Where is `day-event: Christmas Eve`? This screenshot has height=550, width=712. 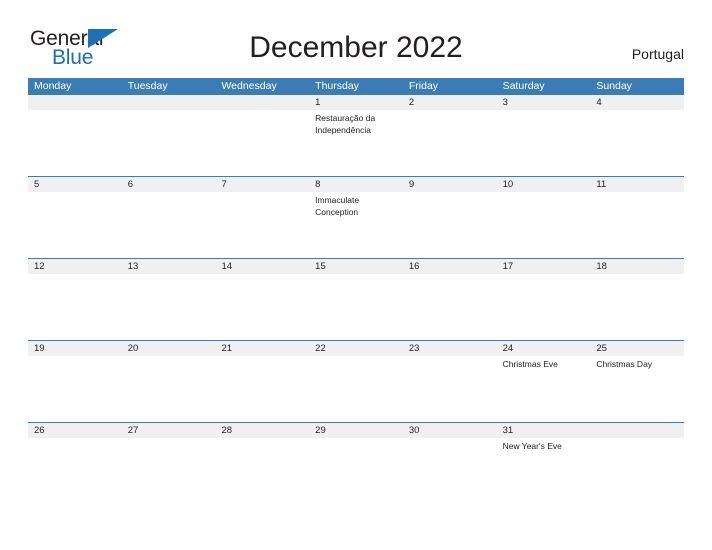 day-event: Christmas Eve is located at coordinates (530, 364).